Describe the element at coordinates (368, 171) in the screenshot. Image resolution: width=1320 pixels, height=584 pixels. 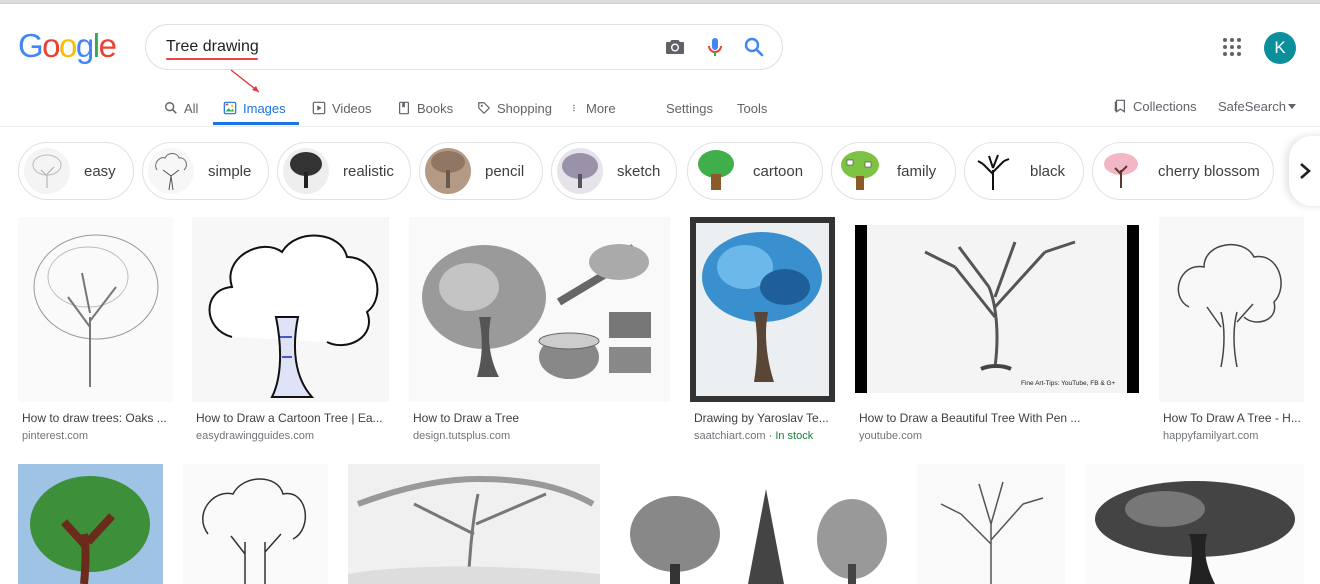
I see `chip-label: realistic` at that location.